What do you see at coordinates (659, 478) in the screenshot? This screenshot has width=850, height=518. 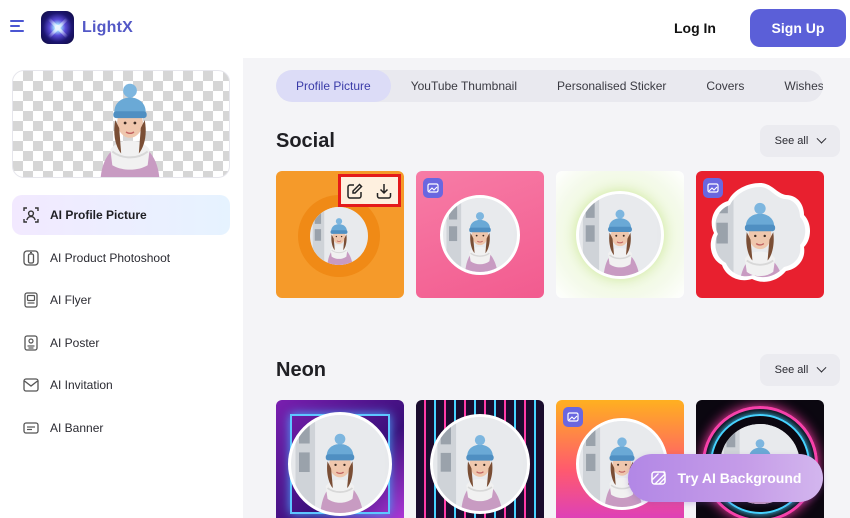 I see `ai-background-icon` at bounding box center [659, 478].